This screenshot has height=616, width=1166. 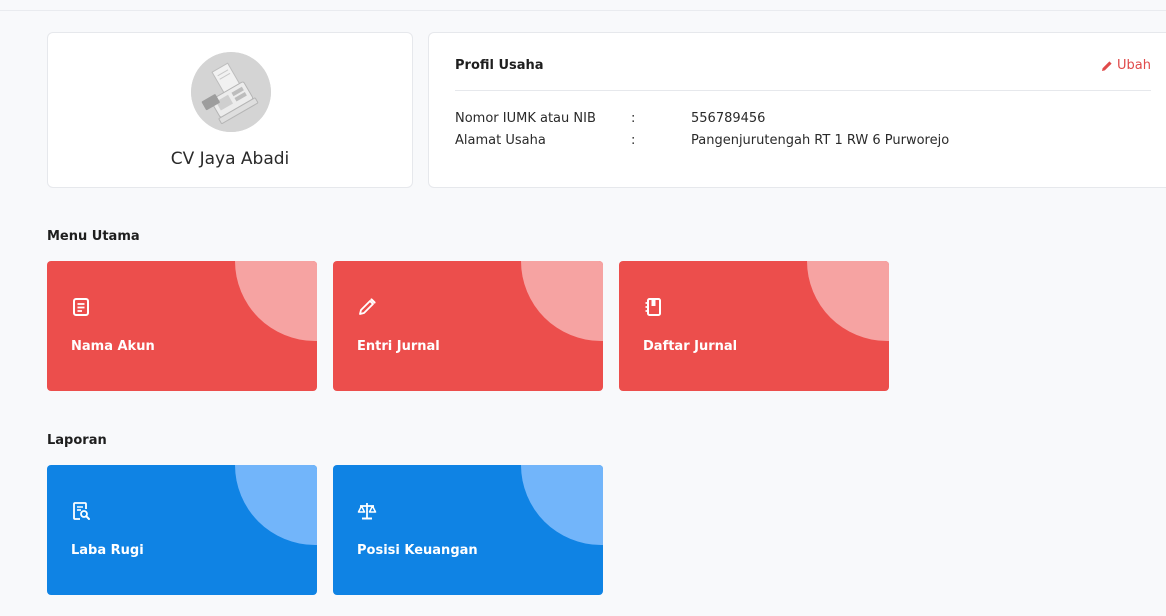 I want to click on edit-profile-button: Ubah, so click(x=1126, y=65).